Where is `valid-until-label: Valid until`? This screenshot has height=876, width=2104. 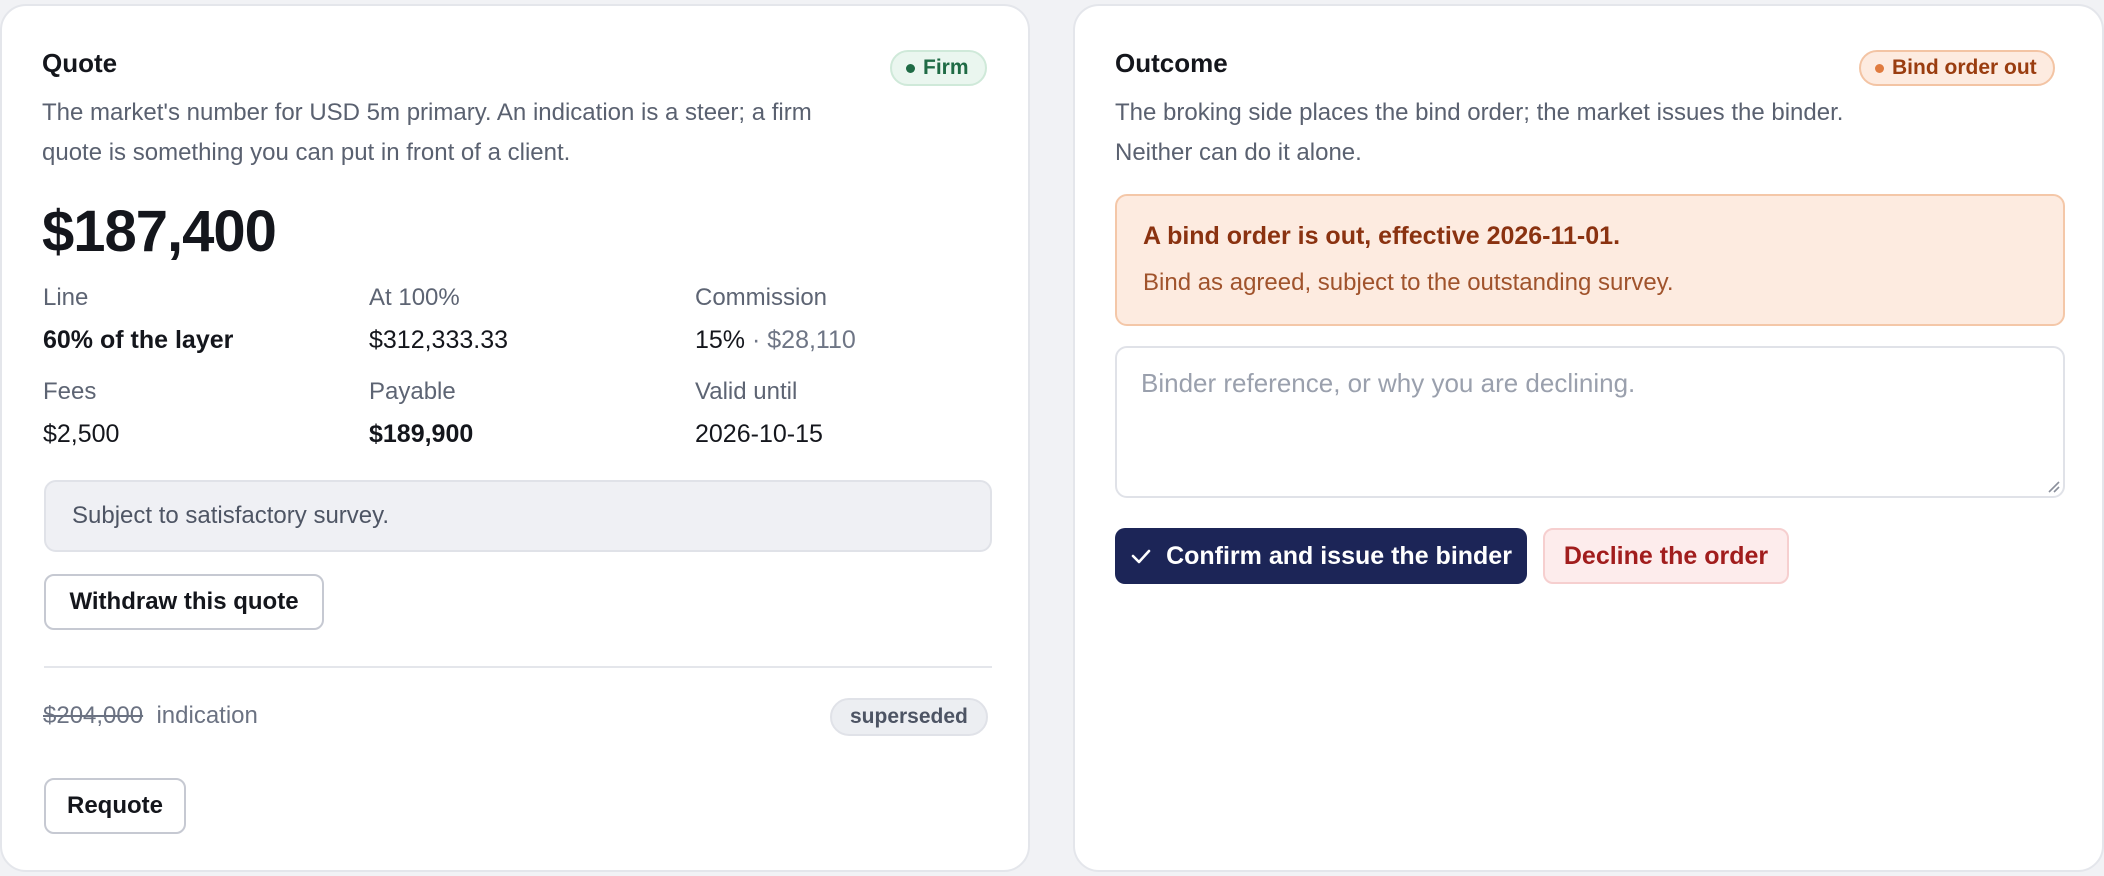 valid-until-label: Valid until is located at coordinates (746, 391).